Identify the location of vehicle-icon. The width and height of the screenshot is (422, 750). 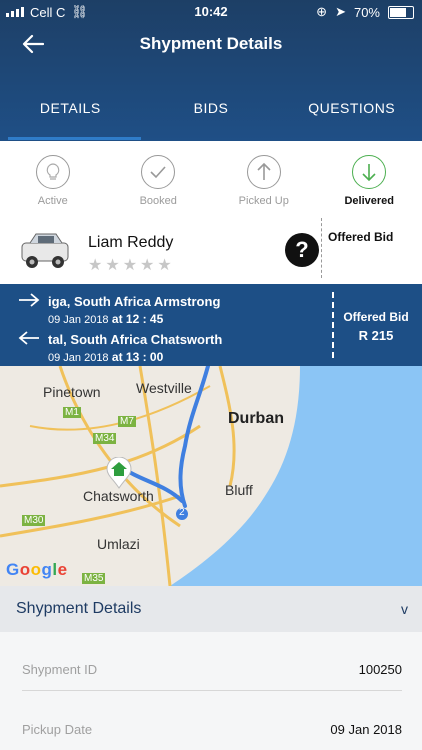
(45, 250).